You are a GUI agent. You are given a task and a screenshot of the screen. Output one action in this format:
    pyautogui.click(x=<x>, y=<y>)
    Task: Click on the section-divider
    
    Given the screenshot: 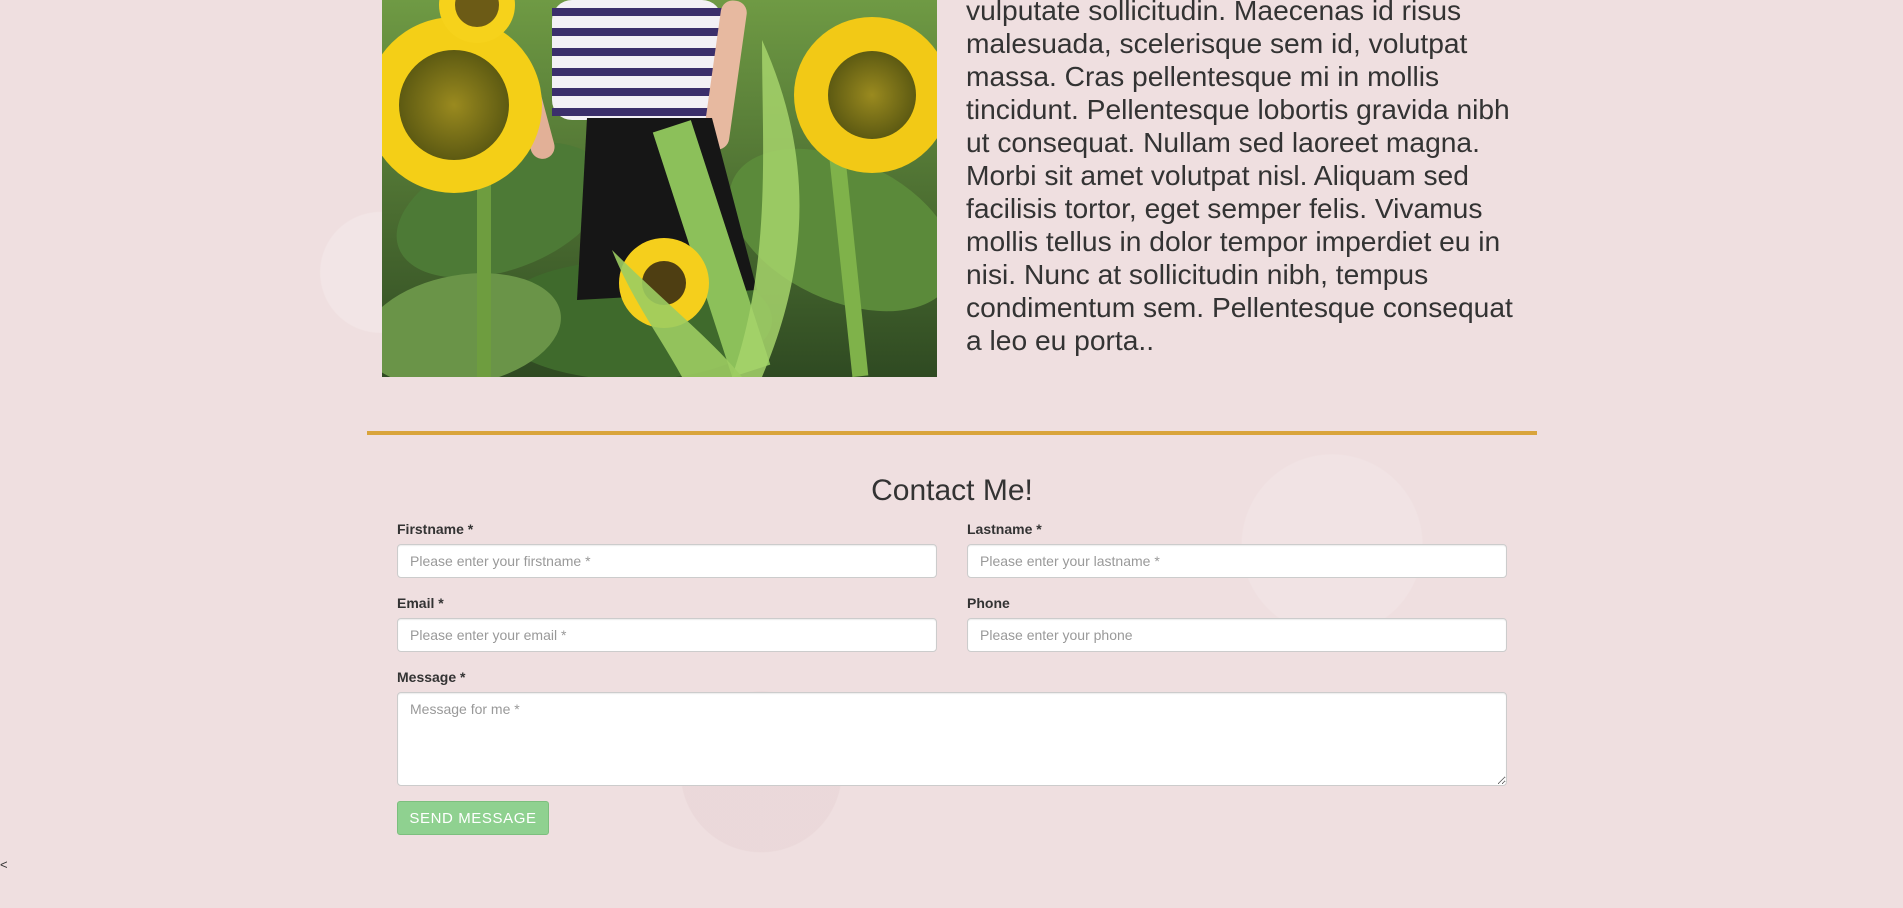 What is the action you would take?
    pyautogui.click(x=952, y=433)
    